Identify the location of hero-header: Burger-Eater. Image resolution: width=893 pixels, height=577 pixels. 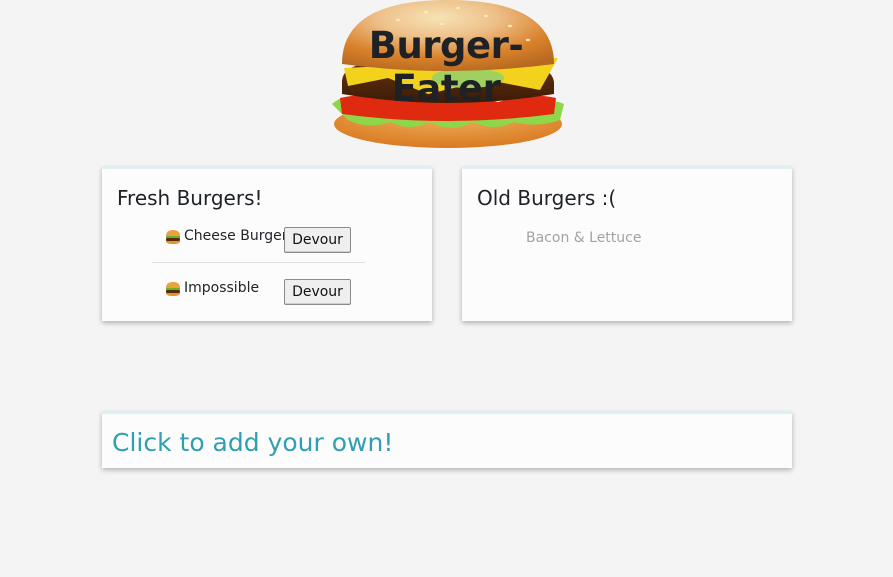
(446, 77).